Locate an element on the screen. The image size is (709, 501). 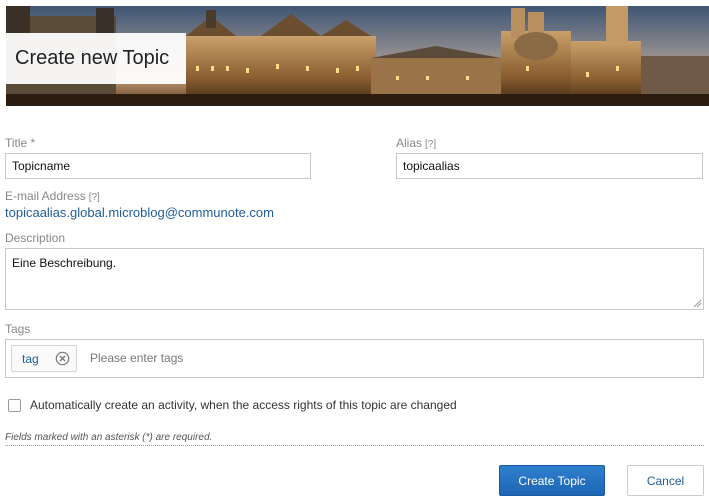
email-label-text: E-mail Address is located at coordinates (45, 196).